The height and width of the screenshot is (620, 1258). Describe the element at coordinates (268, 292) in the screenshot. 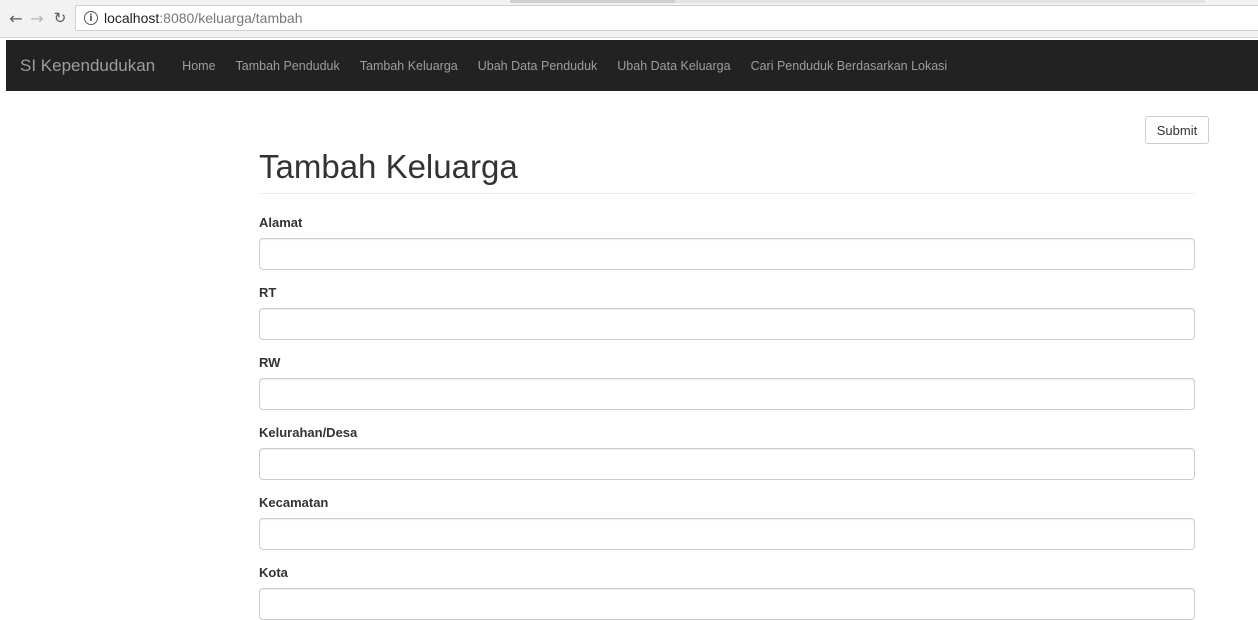

I see `rt-label: RT` at that location.